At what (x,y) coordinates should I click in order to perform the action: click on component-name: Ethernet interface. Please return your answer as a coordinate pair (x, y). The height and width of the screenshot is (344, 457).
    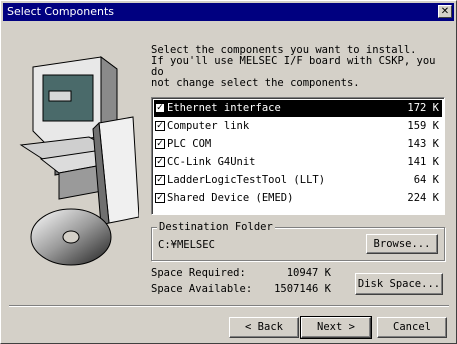
    Looking at the image, I should click on (224, 108).